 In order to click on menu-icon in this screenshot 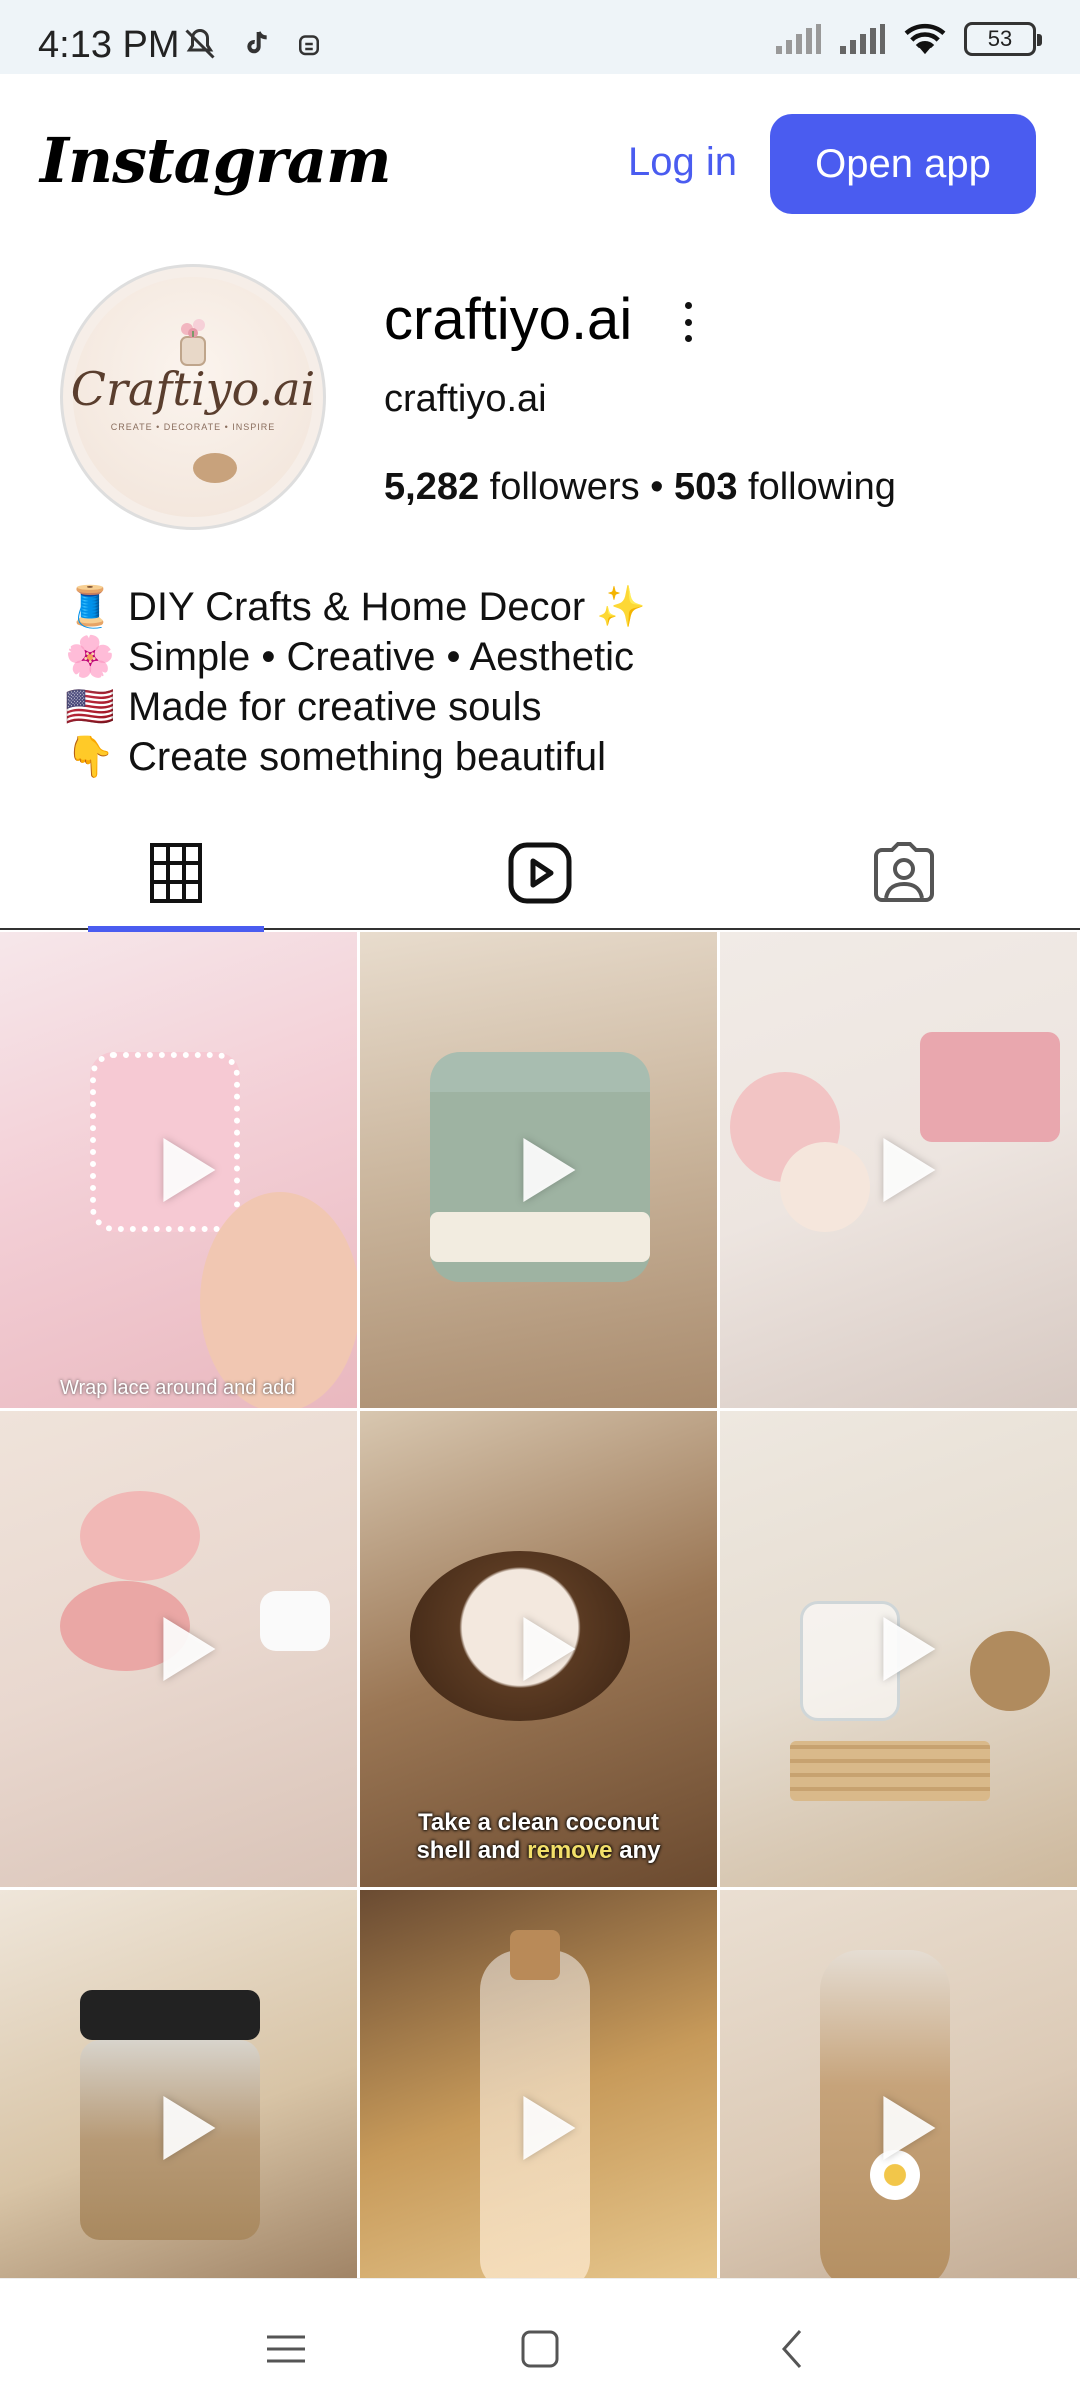, I will do `click(286, 2349)`.